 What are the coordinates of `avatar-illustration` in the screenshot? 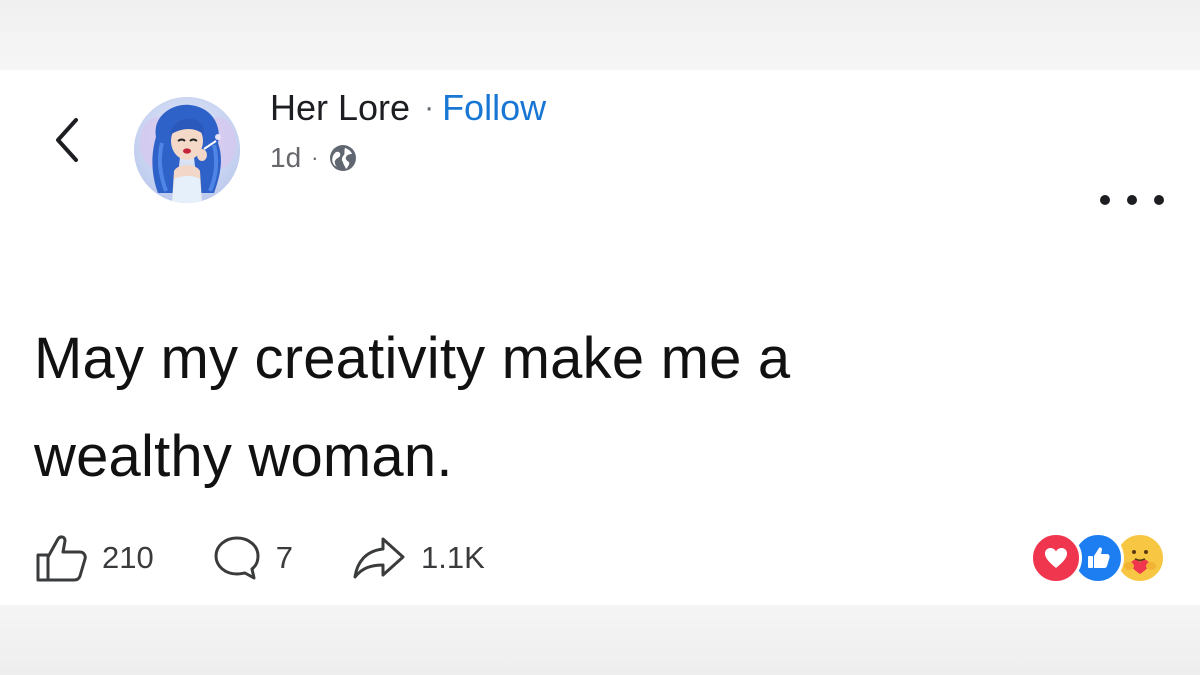 It's located at (187, 150).